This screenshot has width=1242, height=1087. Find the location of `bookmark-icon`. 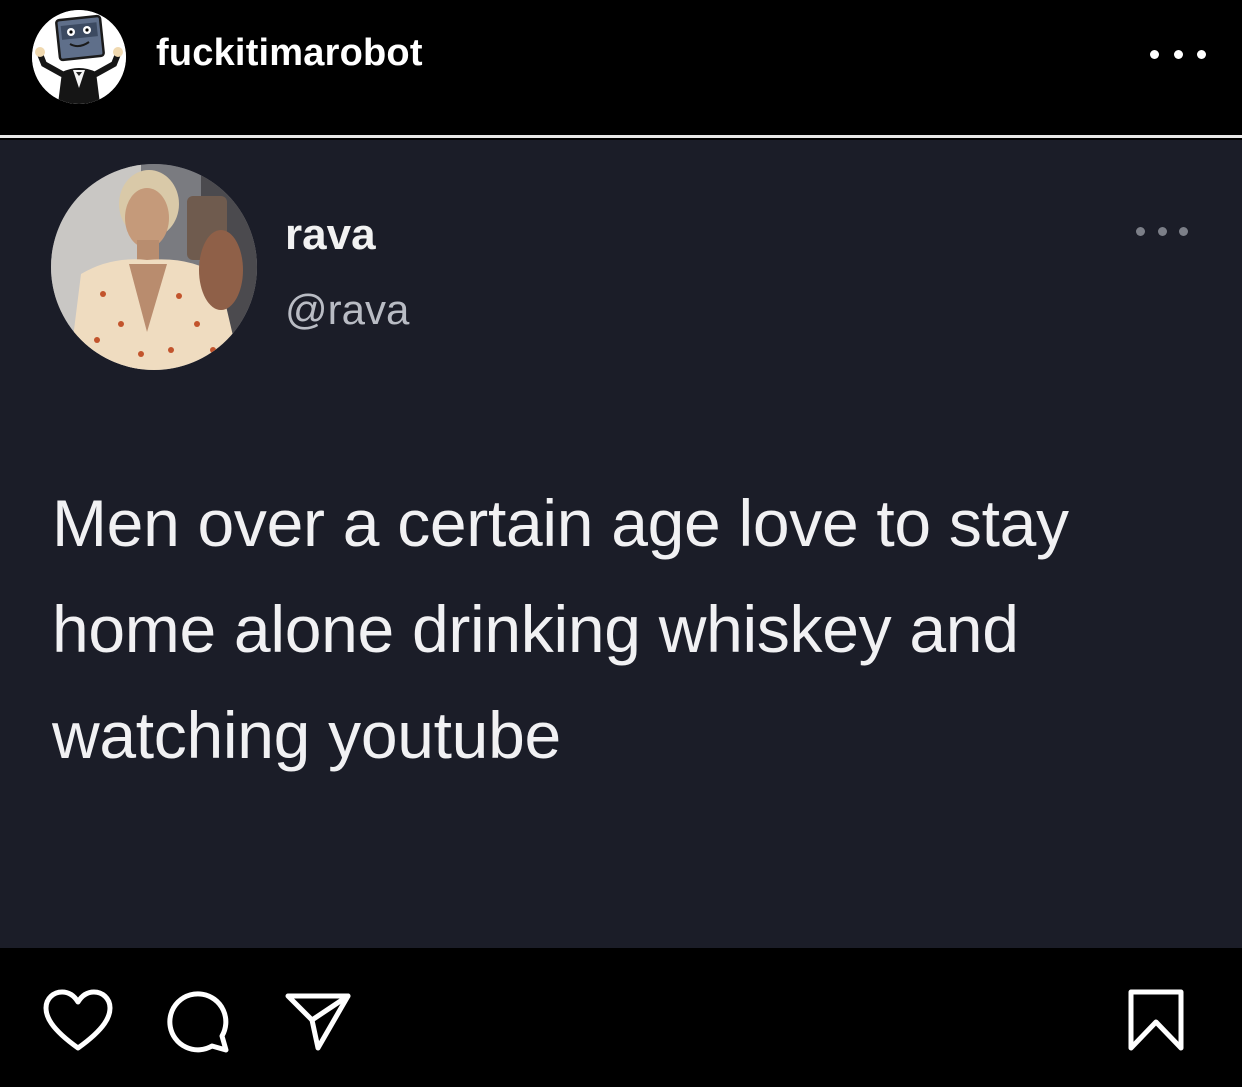

bookmark-icon is located at coordinates (1156, 1020).